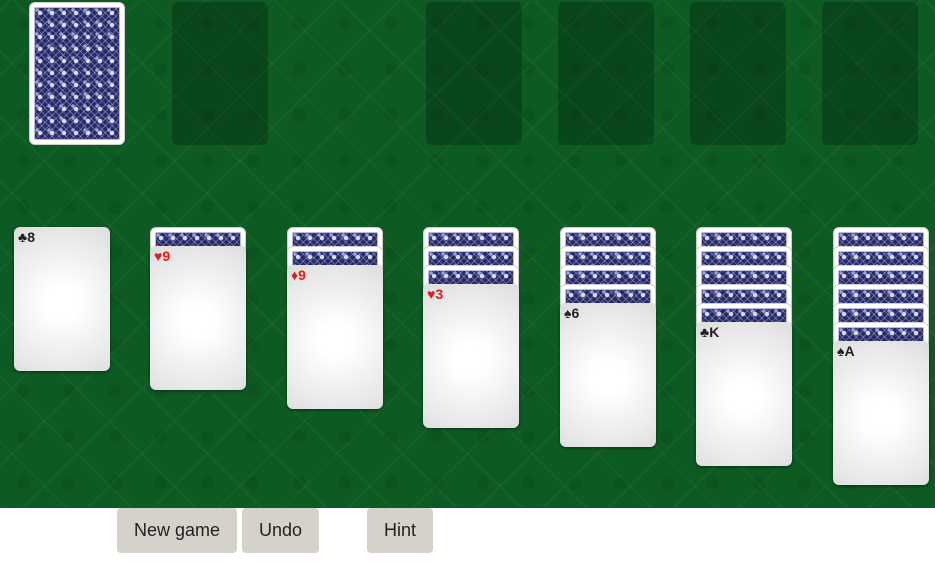  I want to click on face-up-card: ♥3, so click(471, 356).